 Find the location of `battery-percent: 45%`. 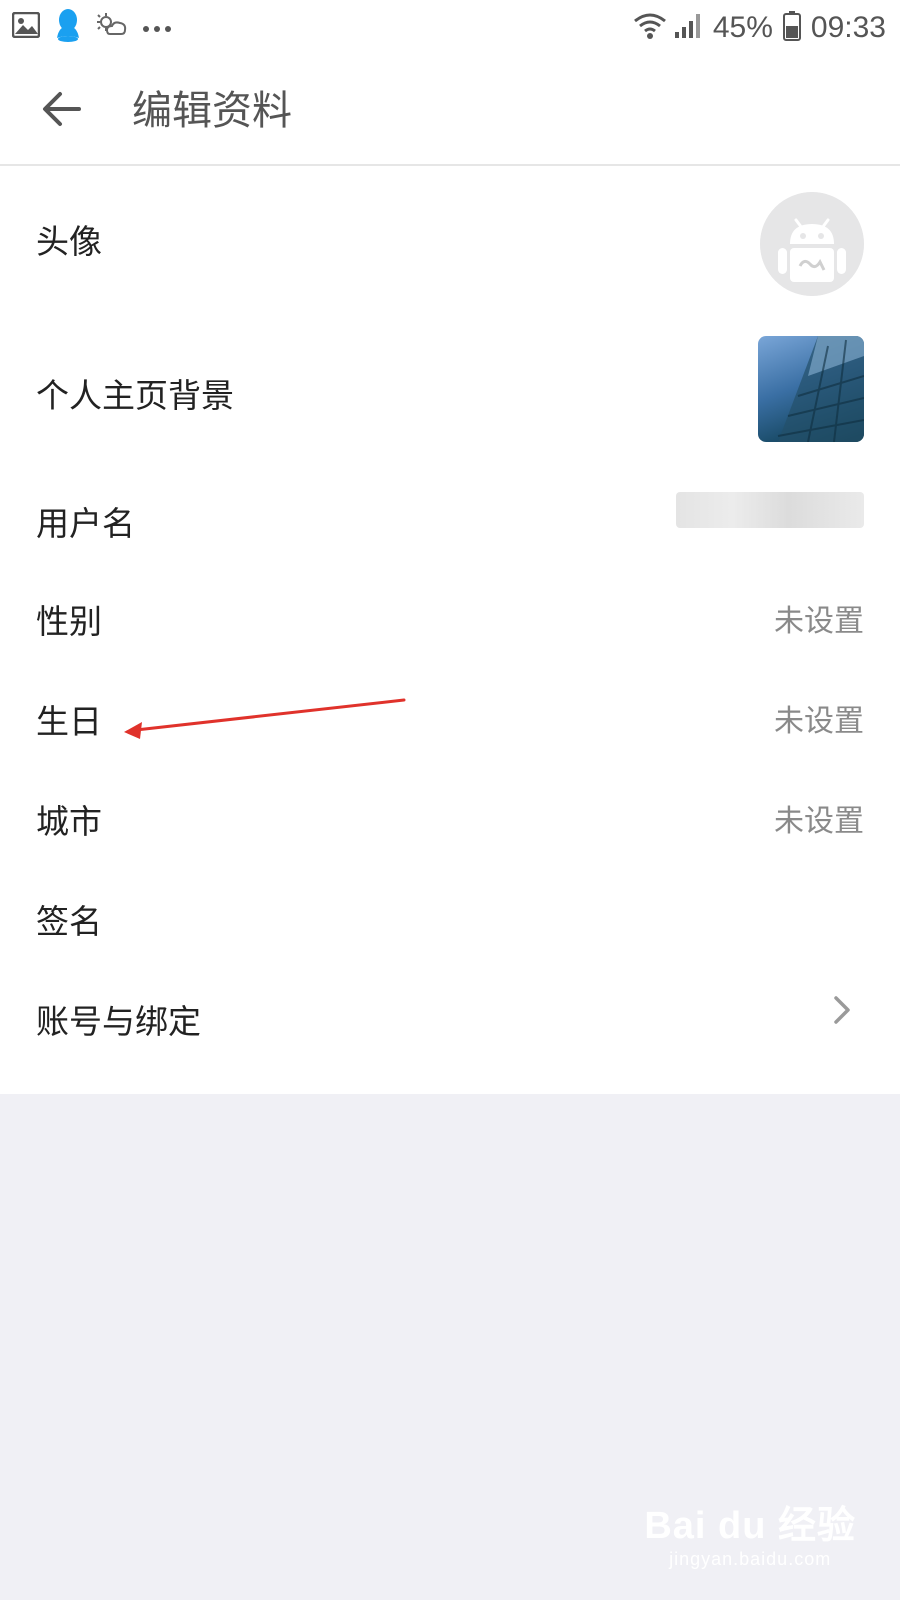

battery-percent: 45% is located at coordinates (742, 27).